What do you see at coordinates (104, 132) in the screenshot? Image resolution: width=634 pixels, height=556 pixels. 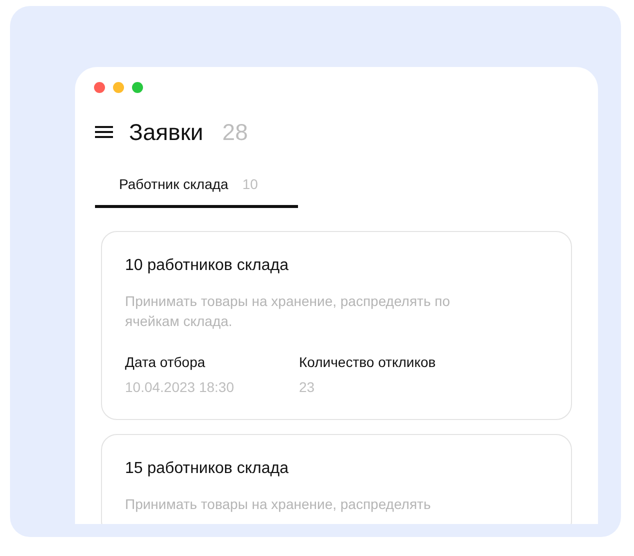 I see `menu-icon` at bounding box center [104, 132].